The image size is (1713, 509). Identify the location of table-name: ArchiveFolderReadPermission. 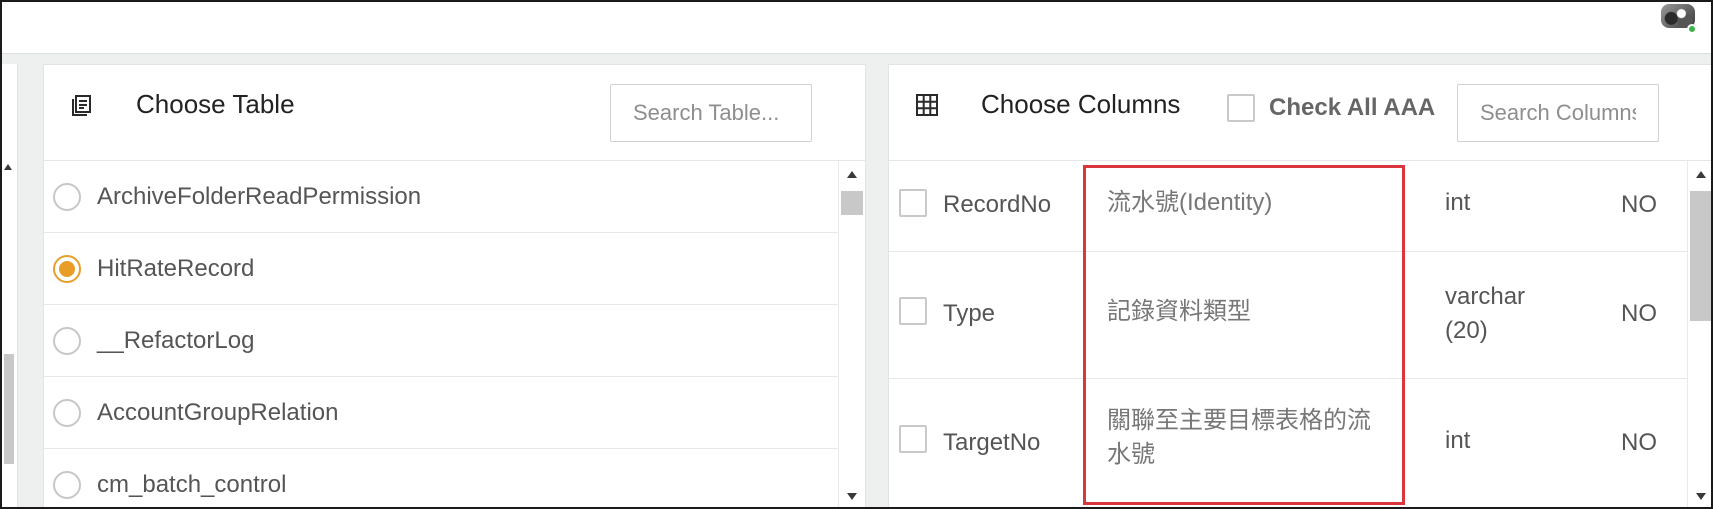
(259, 196).